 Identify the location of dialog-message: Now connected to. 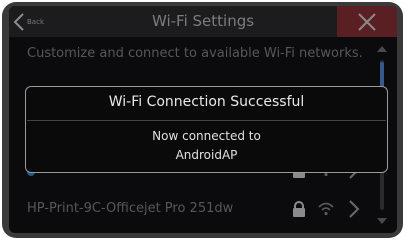
(206, 136).